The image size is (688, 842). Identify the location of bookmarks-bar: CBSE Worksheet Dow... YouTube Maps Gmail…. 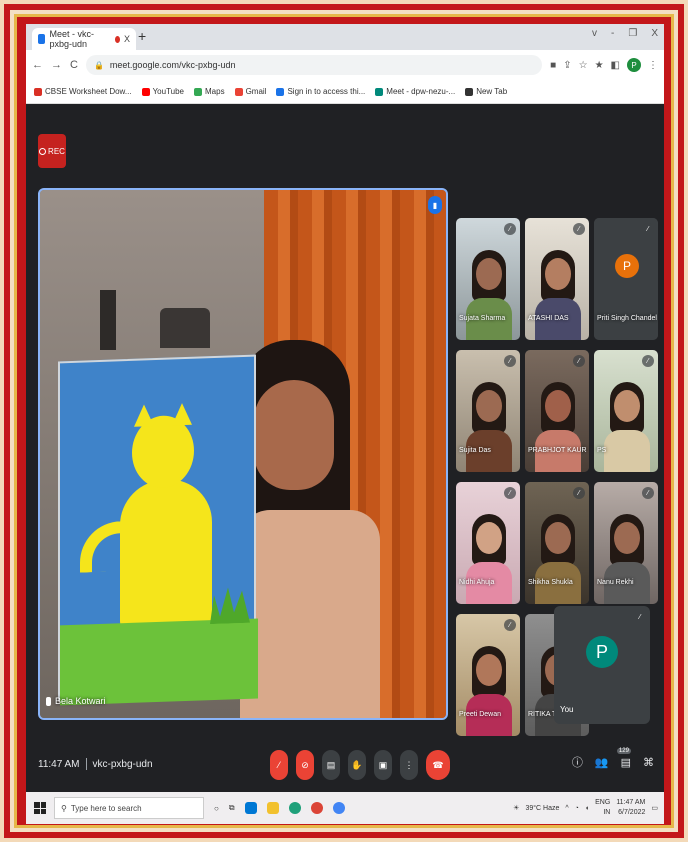
(345, 92).